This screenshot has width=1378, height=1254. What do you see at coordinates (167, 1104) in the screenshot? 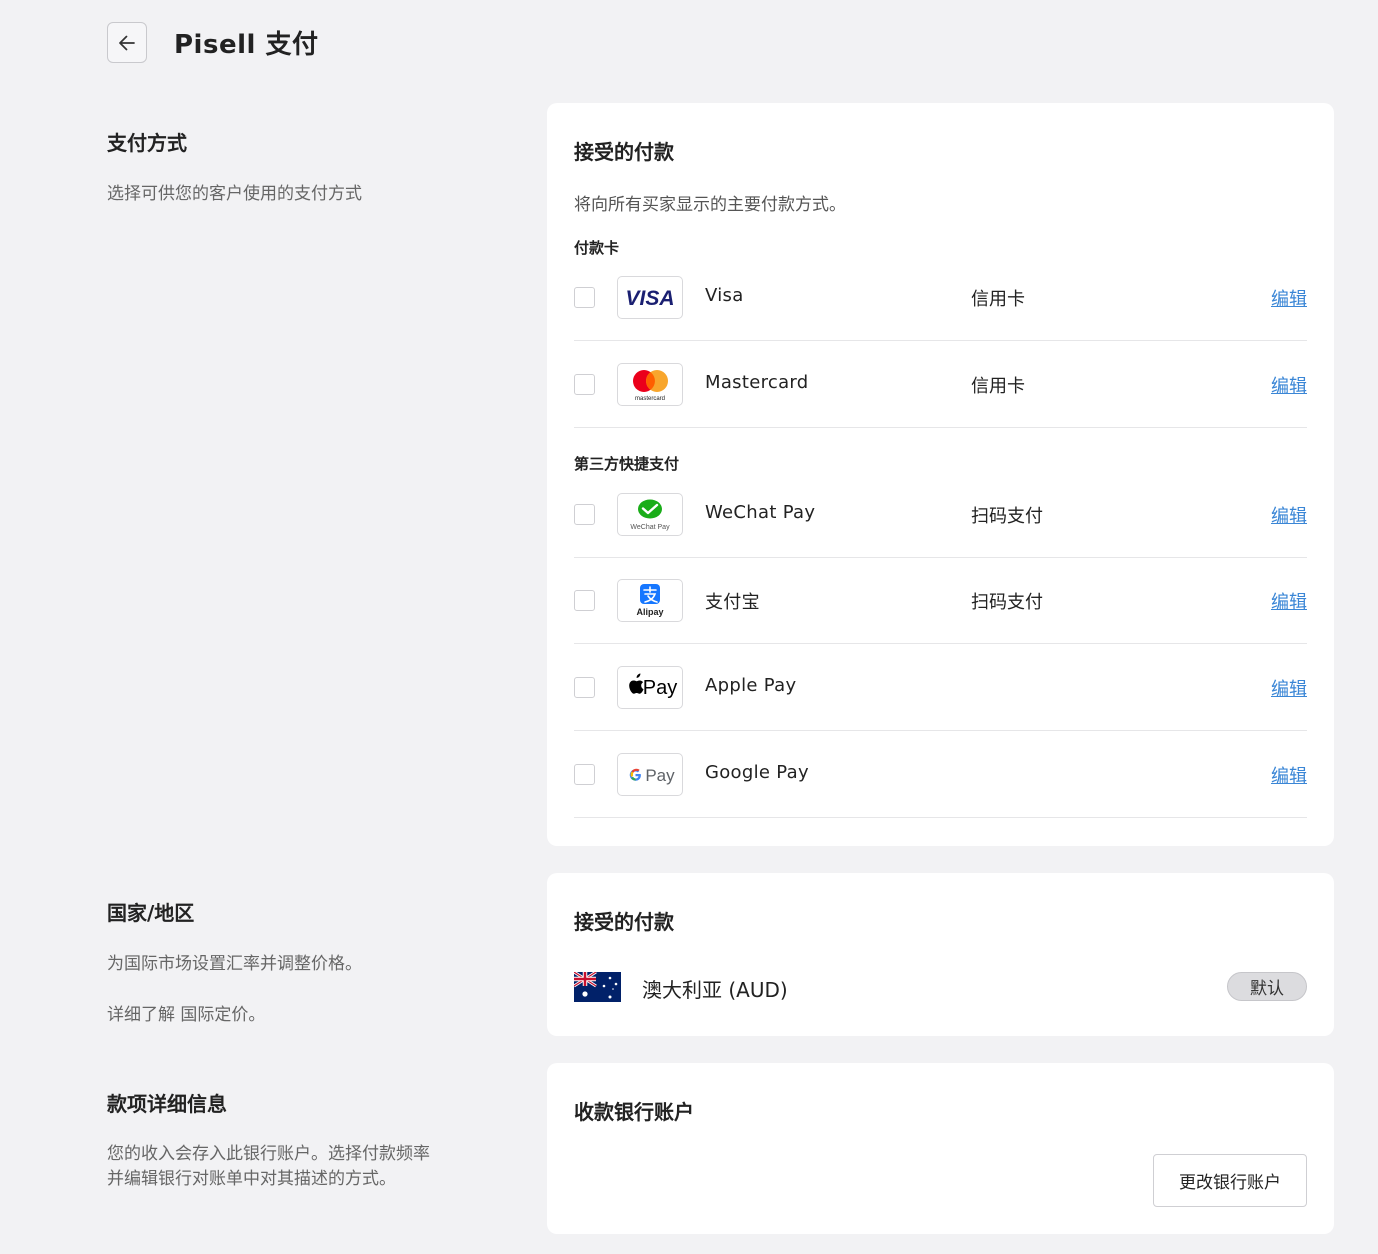
I see `section-title: 款项详细信息` at bounding box center [167, 1104].